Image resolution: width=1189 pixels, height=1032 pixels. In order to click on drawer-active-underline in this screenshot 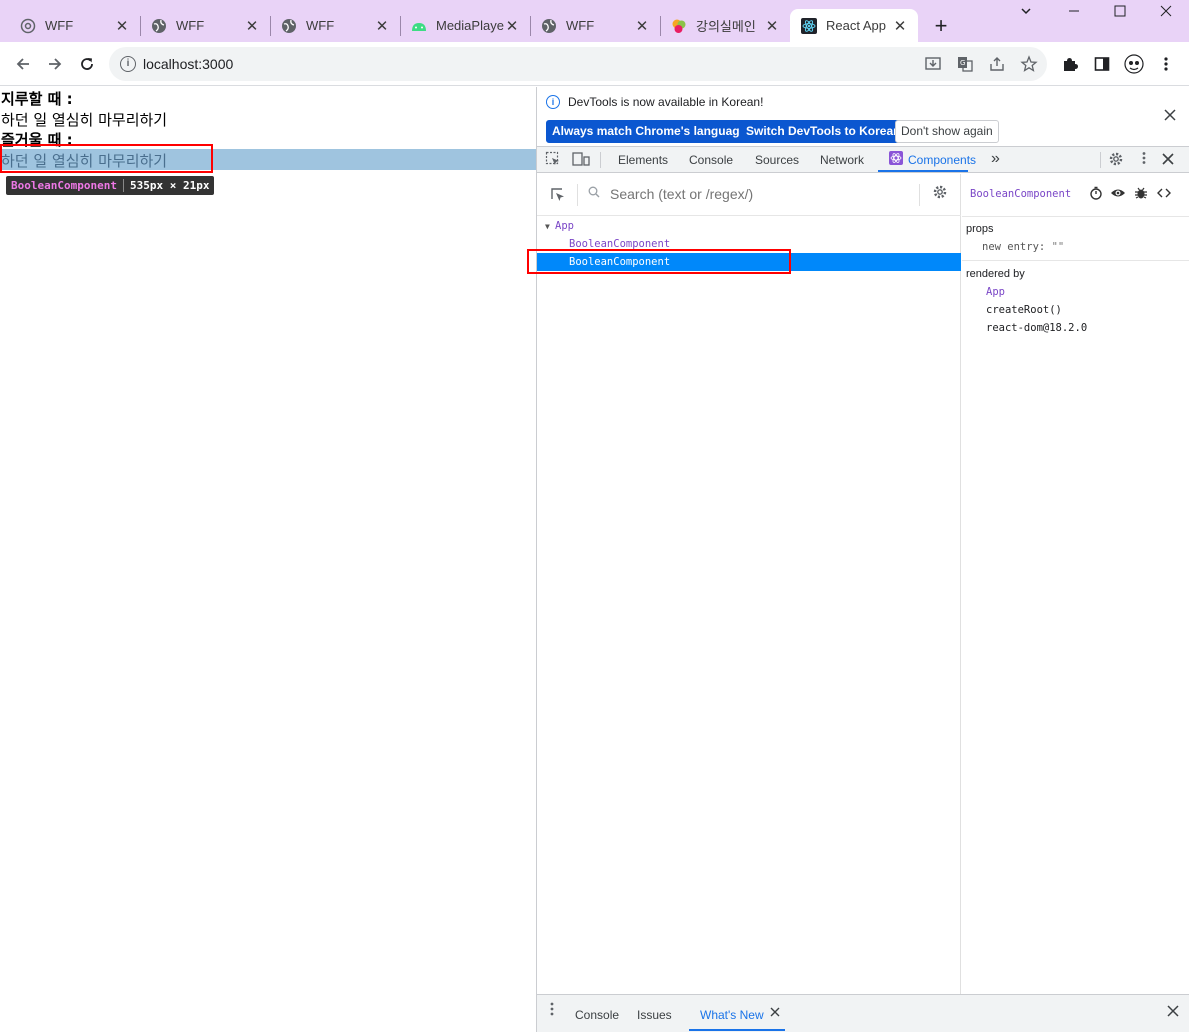, I will do `click(737, 1030)`.